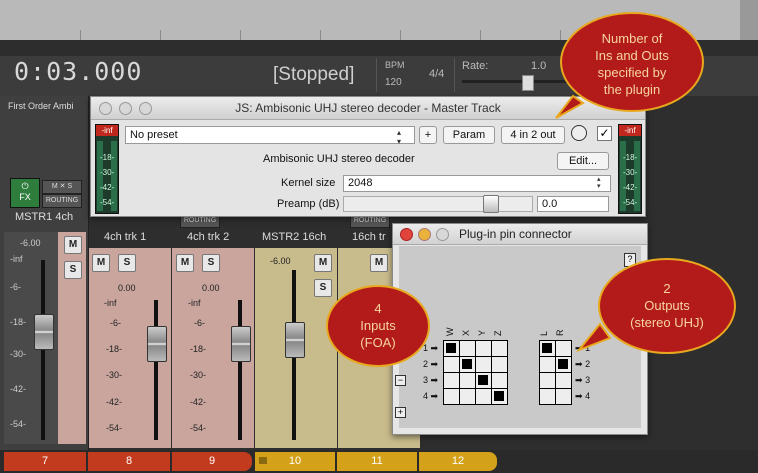 This screenshot has width=758, height=473. Describe the element at coordinates (378, 342) in the screenshot. I see `callout-line: (FOA)` at that location.